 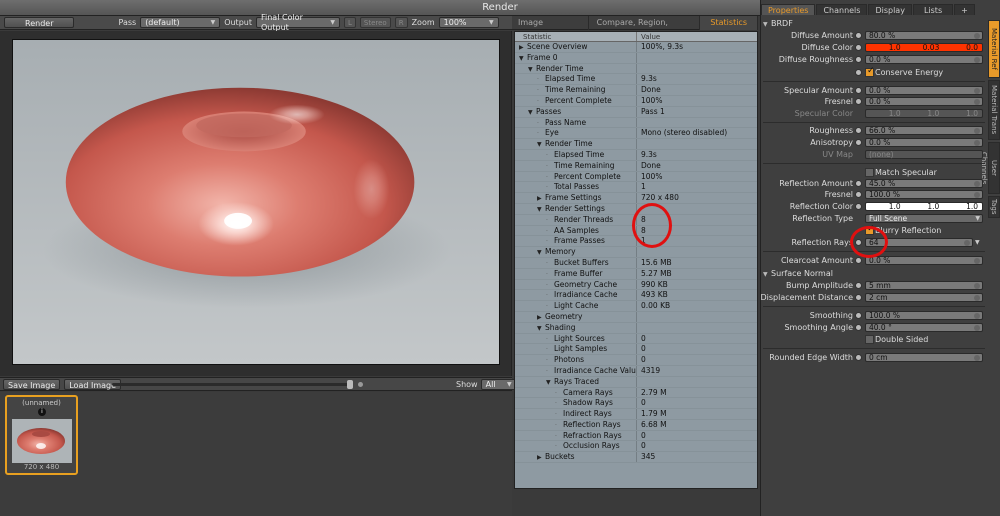 What do you see at coordinates (842, 9) in the screenshot?
I see `tab-channels: Channels` at bounding box center [842, 9].